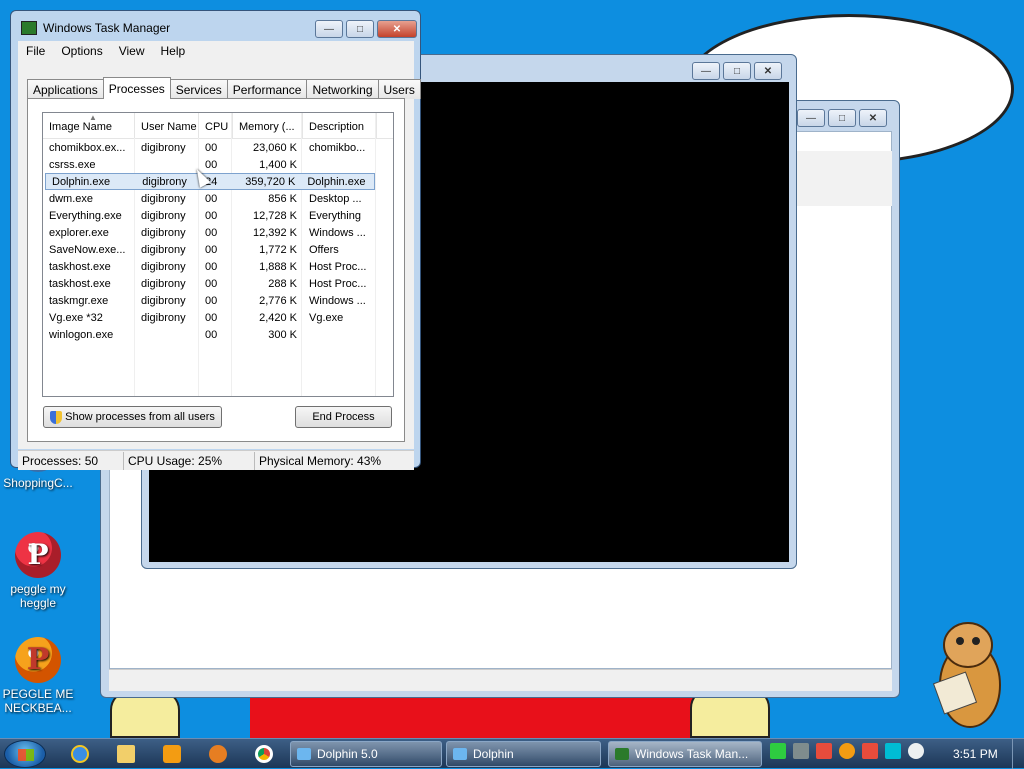 The image size is (1024, 769). What do you see at coordinates (72, 164) in the screenshot?
I see `cell-image-name: csrss.exe` at bounding box center [72, 164].